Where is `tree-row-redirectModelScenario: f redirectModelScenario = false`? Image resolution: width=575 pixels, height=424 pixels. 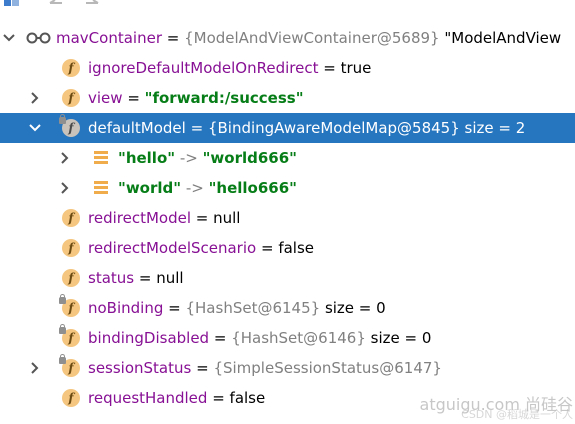 tree-row-redirectModelScenario: f redirectModelScenario = false is located at coordinates (287, 248).